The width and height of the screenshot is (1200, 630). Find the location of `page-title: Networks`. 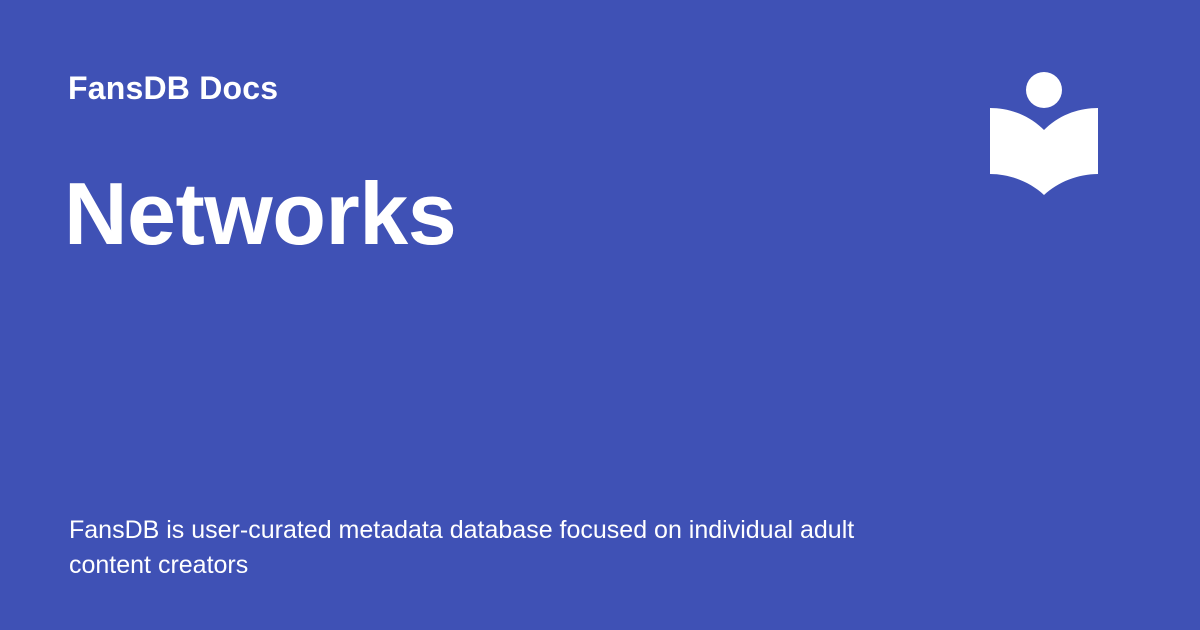

page-title: Networks is located at coordinates (260, 213).